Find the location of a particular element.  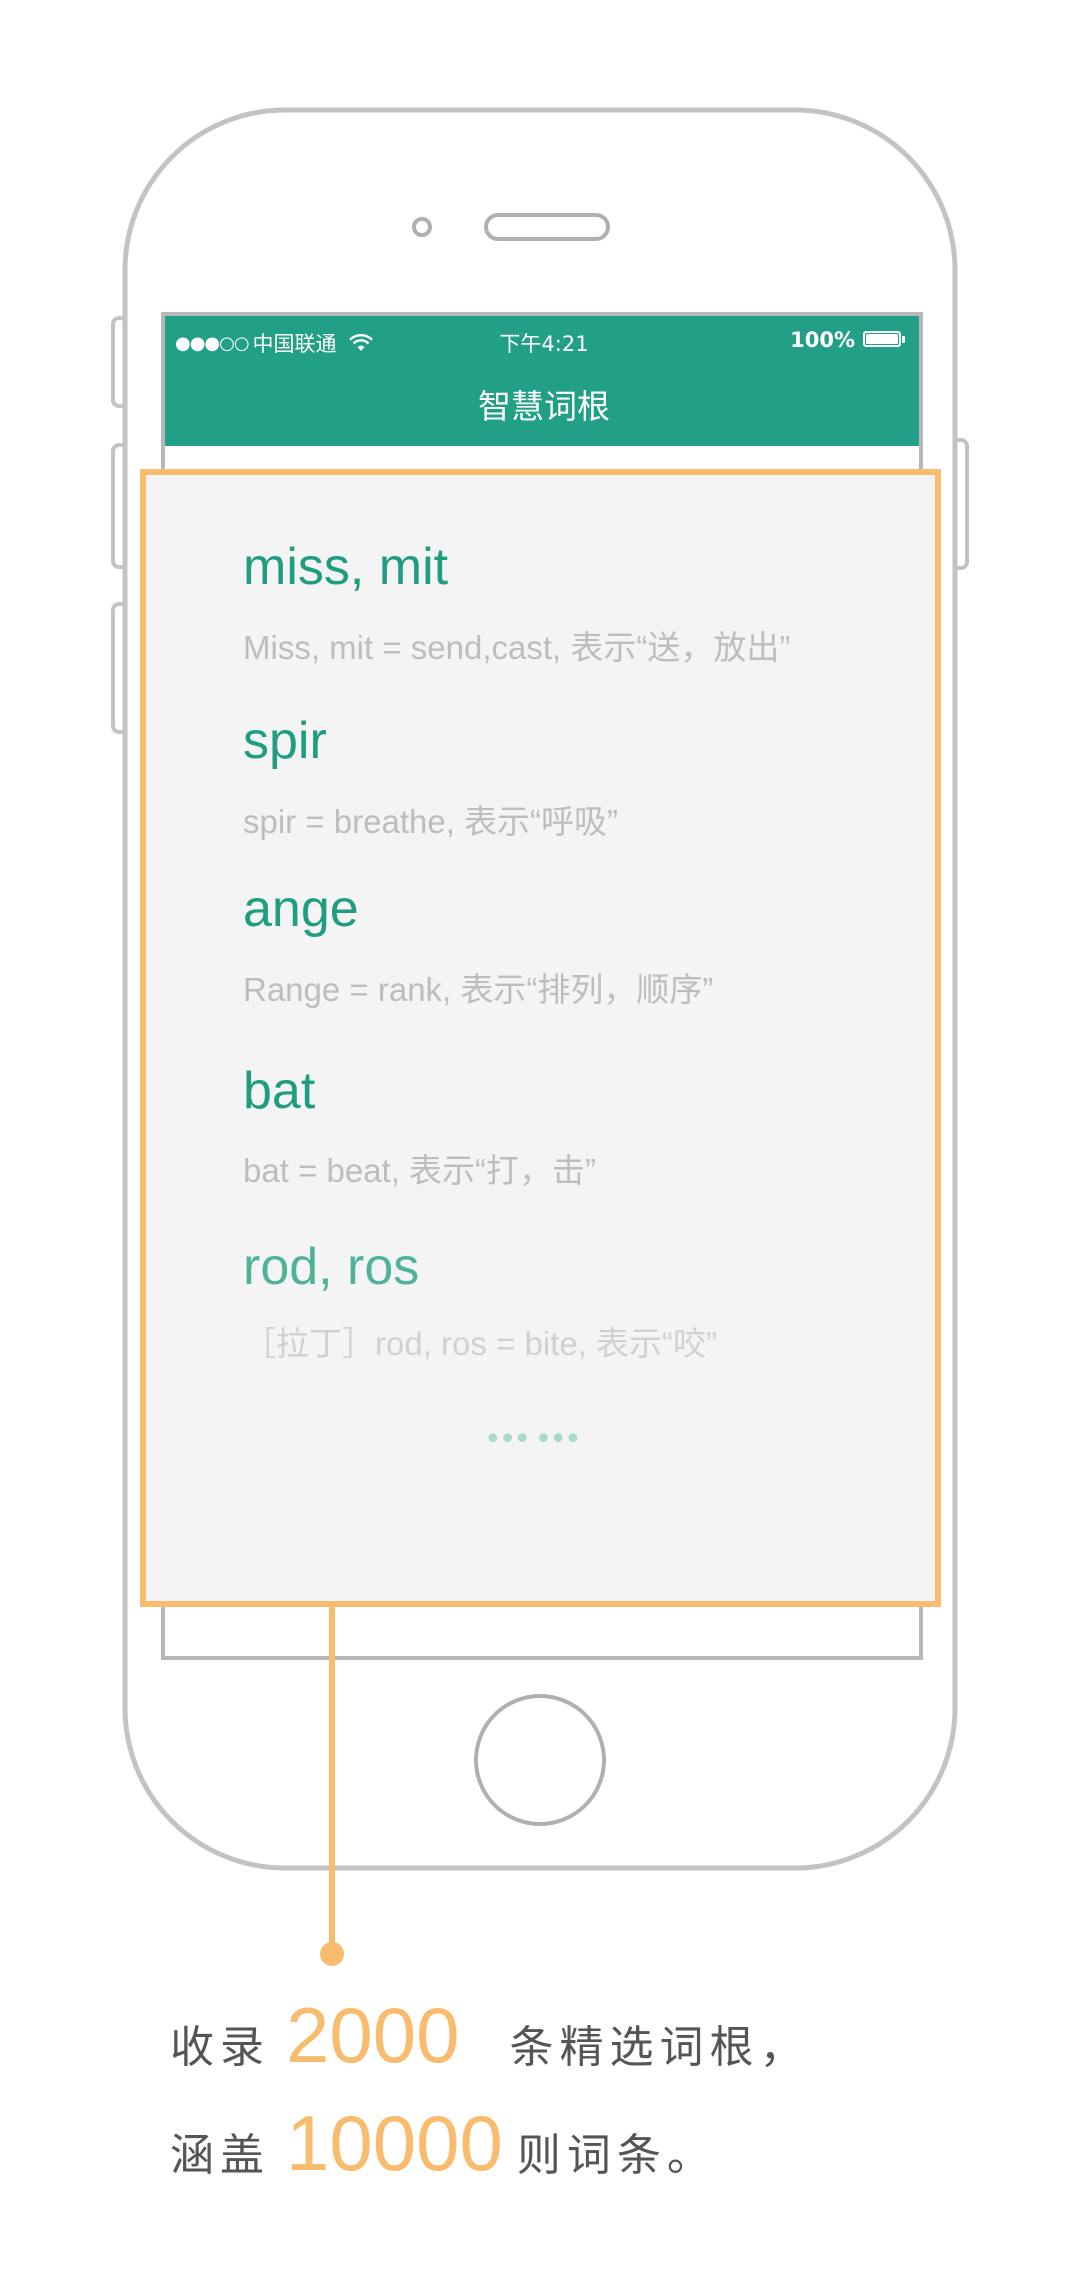

home-button is located at coordinates (540, 1760).